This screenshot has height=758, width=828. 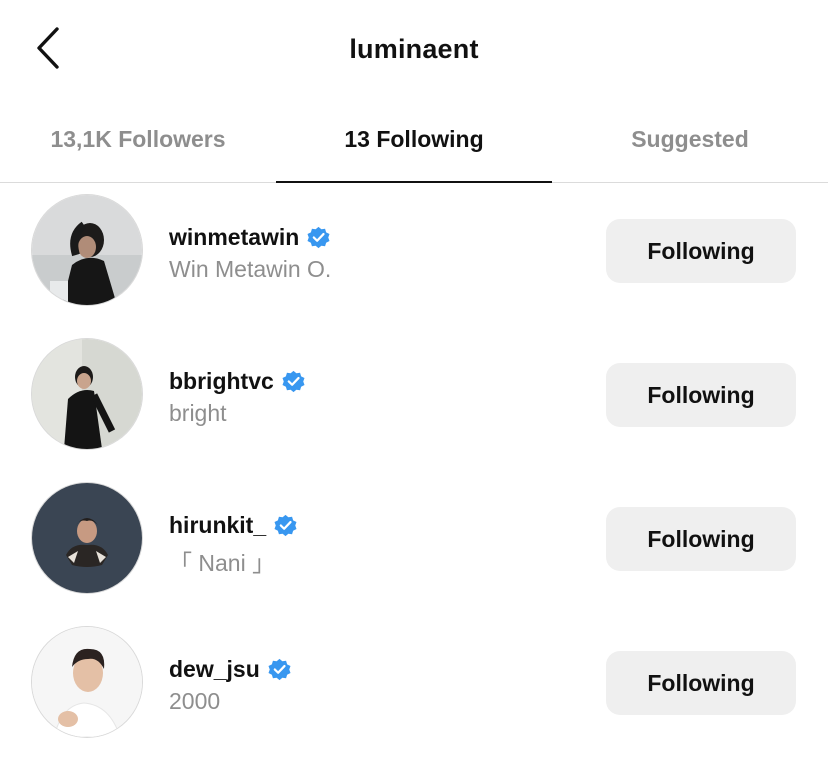 I want to click on full-name: 2000, so click(x=195, y=701).